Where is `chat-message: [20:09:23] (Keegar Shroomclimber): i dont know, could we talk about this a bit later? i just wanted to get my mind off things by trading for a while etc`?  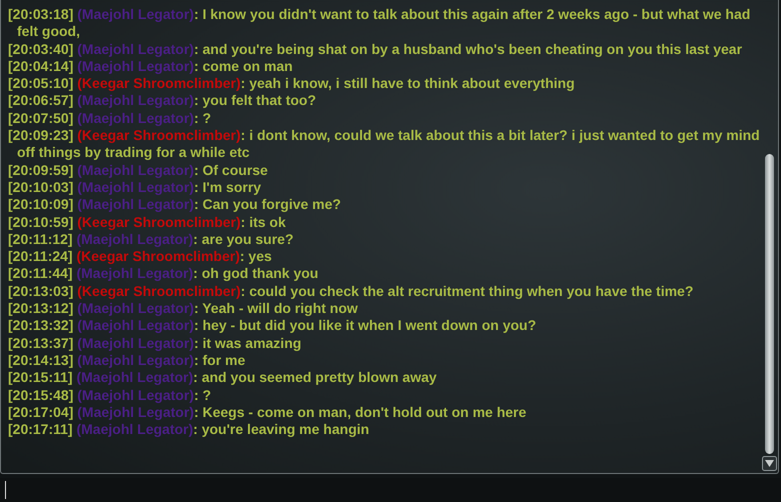
chat-message: [20:09:23] (Keegar Shroomclimber): i dont know, could we talk about this a bit later? i just wanted to get my mind off things by trading for a while etc is located at coordinates (384, 144).